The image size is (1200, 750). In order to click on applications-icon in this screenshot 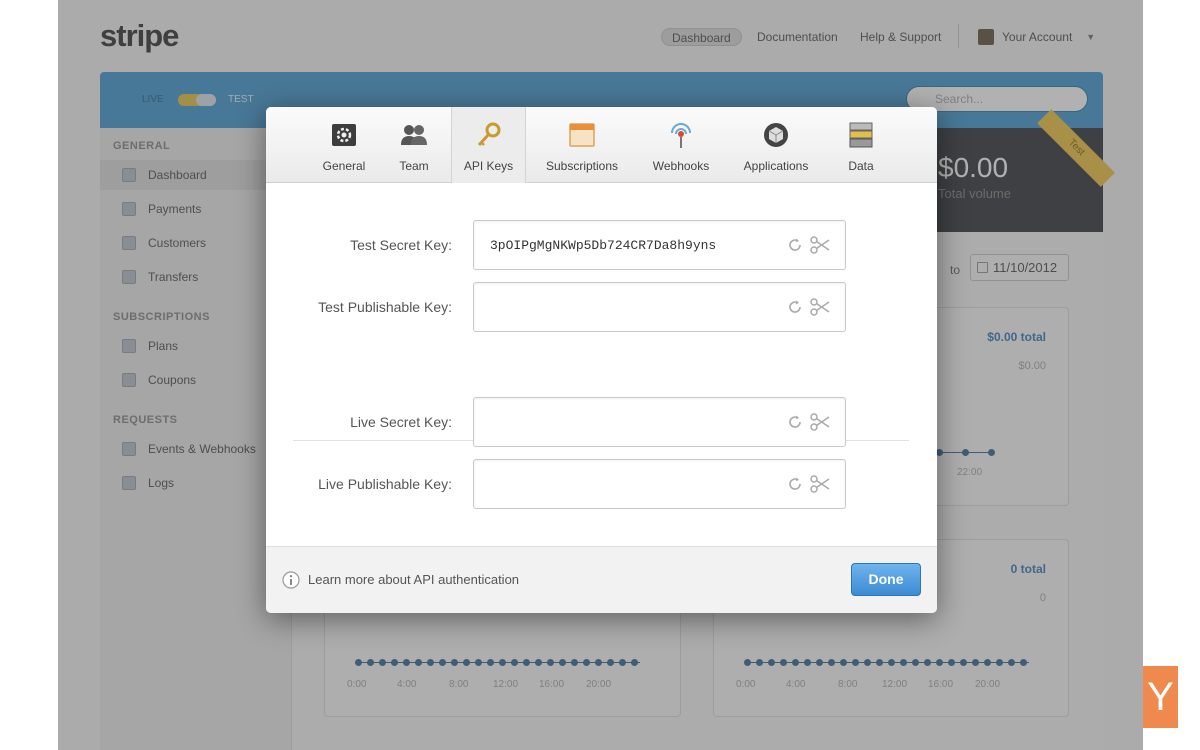, I will do `click(776, 135)`.